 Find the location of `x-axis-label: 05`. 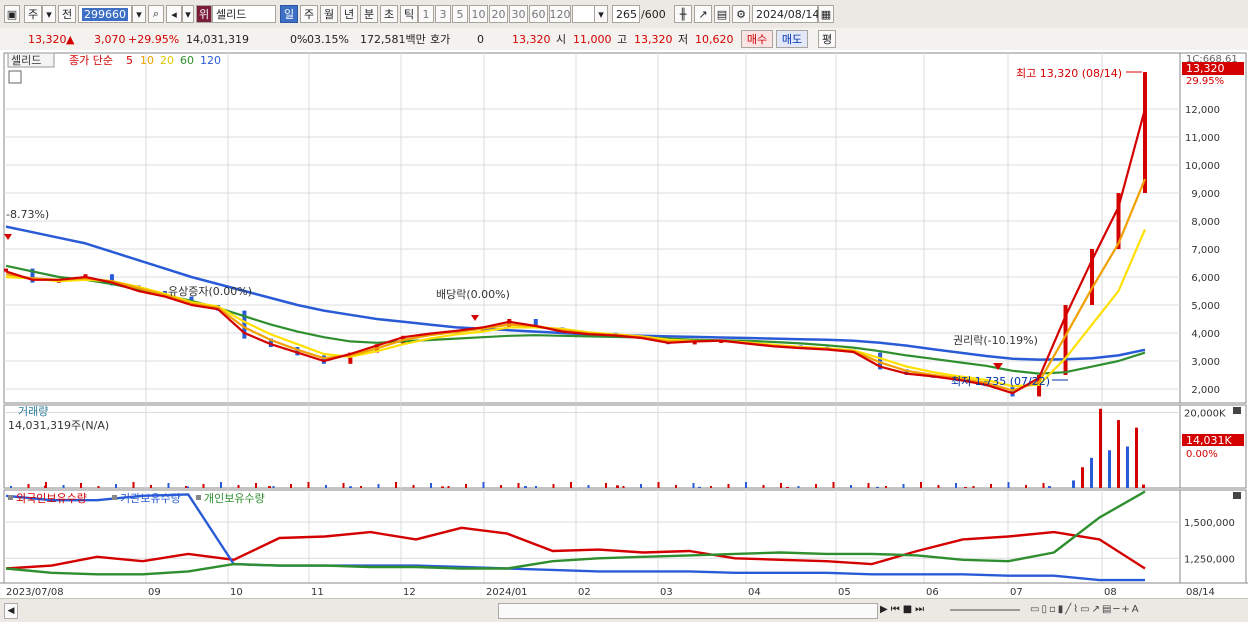

x-axis-label: 05 is located at coordinates (844, 592).